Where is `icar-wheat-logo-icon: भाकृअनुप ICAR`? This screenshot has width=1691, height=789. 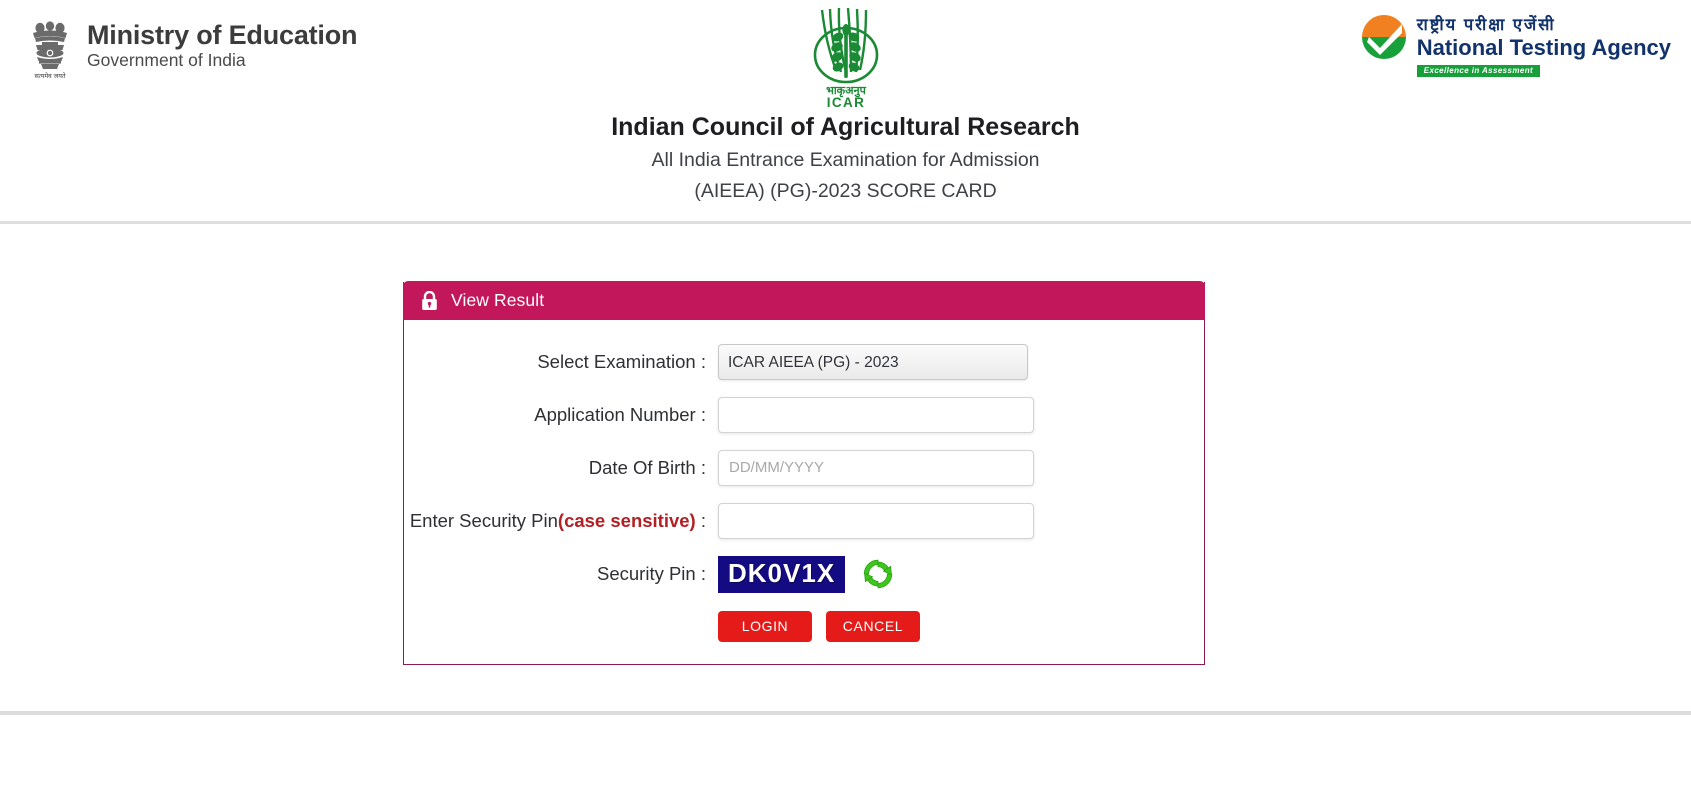 icar-wheat-logo-icon: भाकृअनुप ICAR is located at coordinates (846, 59).